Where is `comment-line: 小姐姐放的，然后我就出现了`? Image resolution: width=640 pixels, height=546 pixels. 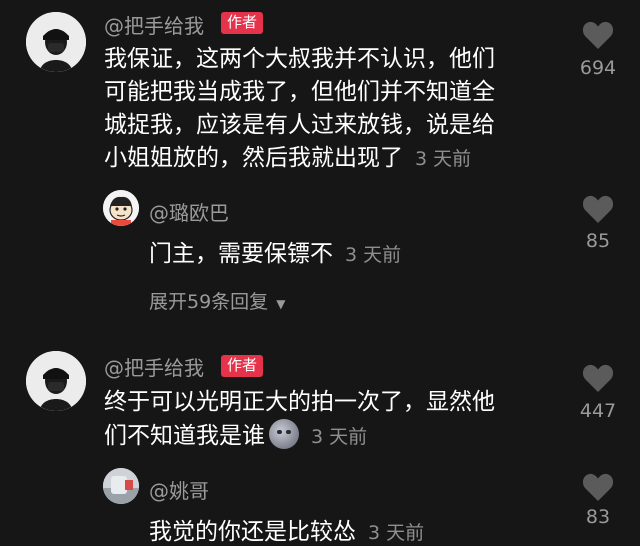
comment-line: 小姐姐放的，然后我就出现了 is located at coordinates (253, 158).